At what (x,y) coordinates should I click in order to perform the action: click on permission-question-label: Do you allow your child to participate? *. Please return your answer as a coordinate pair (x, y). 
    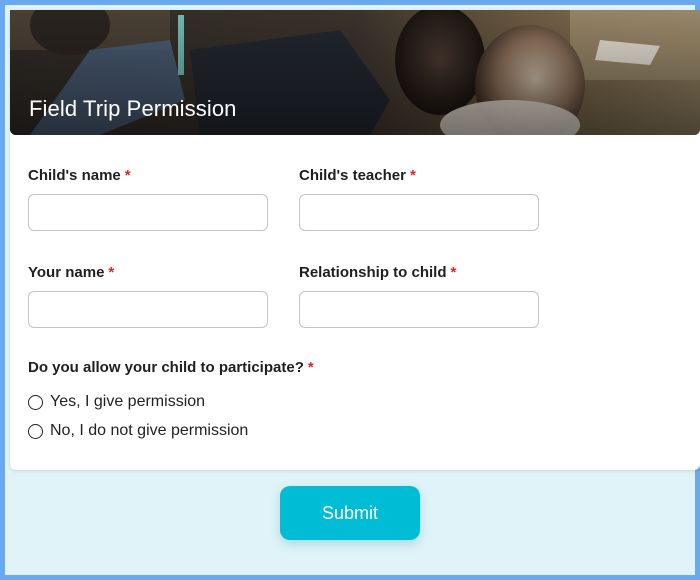
    Looking at the image, I should click on (171, 367).